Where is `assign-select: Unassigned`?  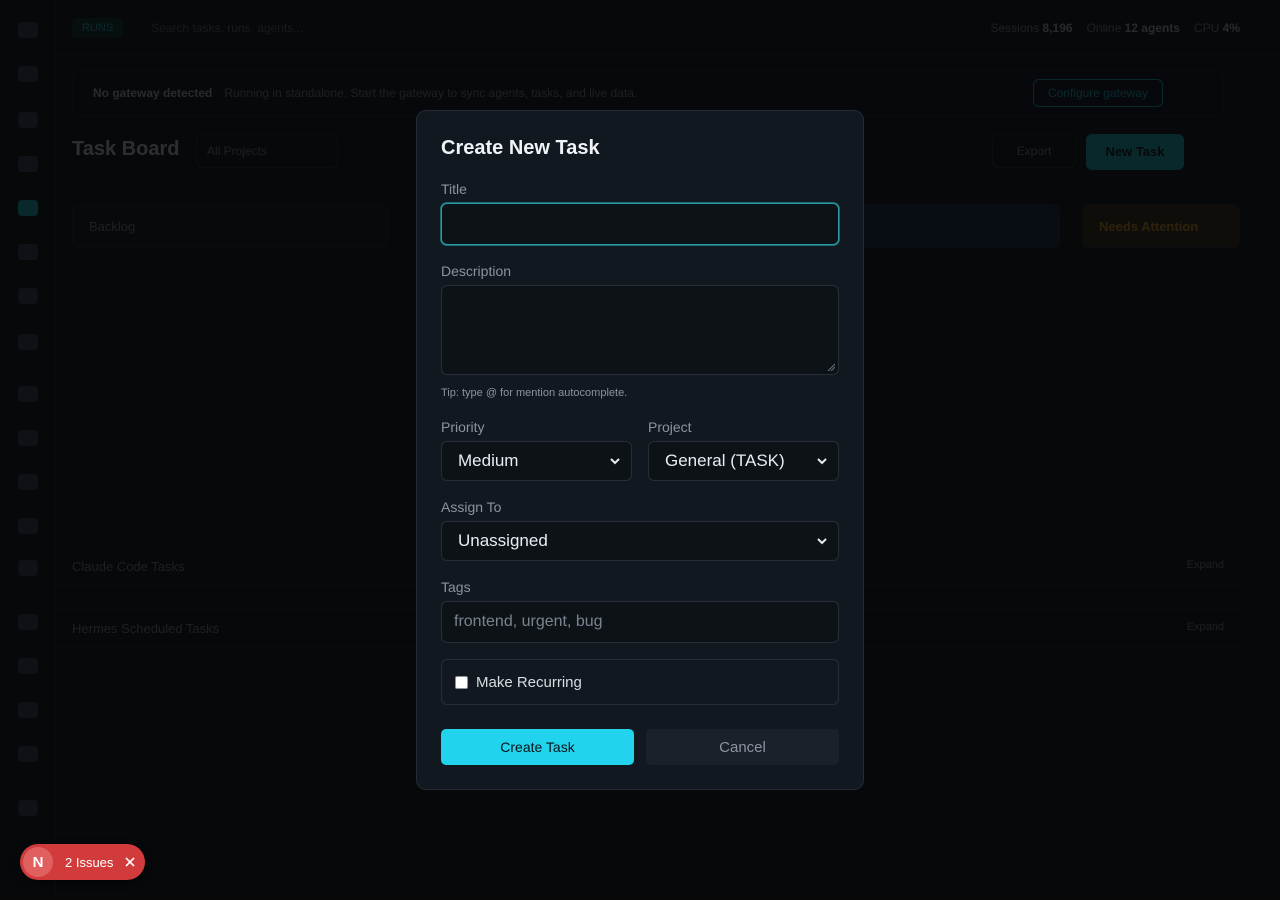 assign-select: Unassigned is located at coordinates (640, 541).